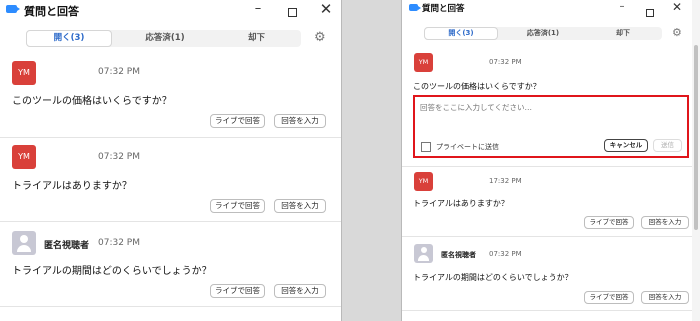 The image size is (700, 321). I want to click on cancel-button: キャンセル, so click(626, 145).